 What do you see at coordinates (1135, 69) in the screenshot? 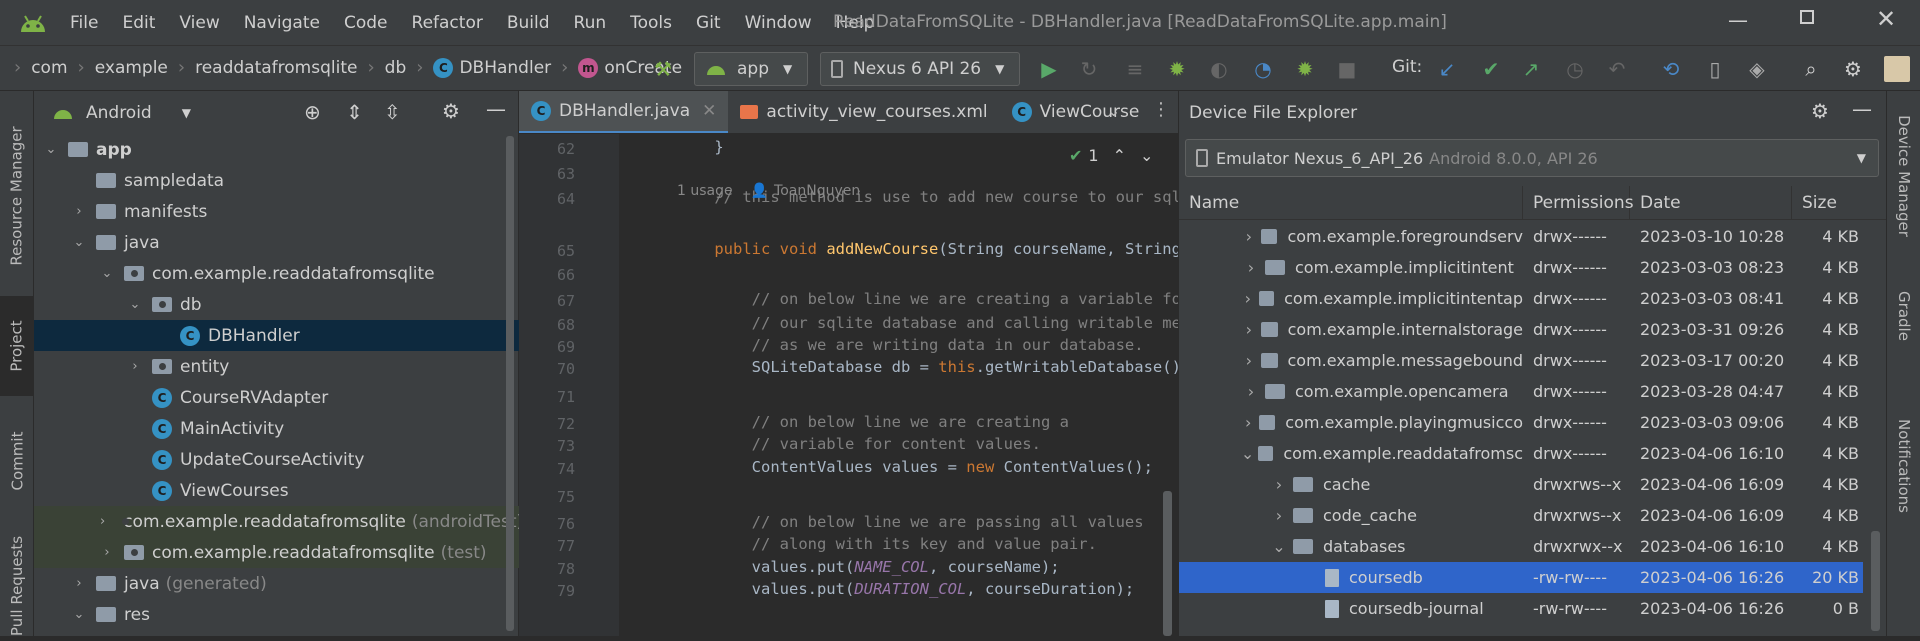
I see `apply-changes-icon: ≡` at bounding box center [1135, 69].